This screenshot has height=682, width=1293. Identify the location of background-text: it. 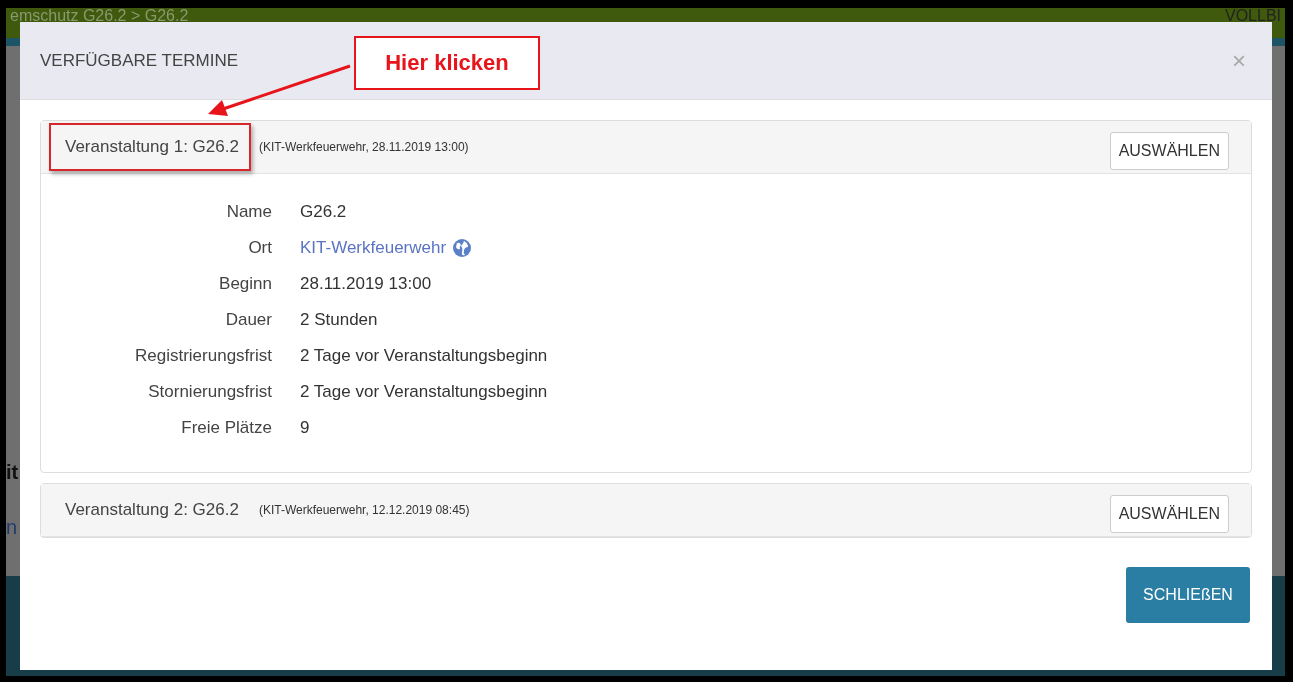
(12, 472).